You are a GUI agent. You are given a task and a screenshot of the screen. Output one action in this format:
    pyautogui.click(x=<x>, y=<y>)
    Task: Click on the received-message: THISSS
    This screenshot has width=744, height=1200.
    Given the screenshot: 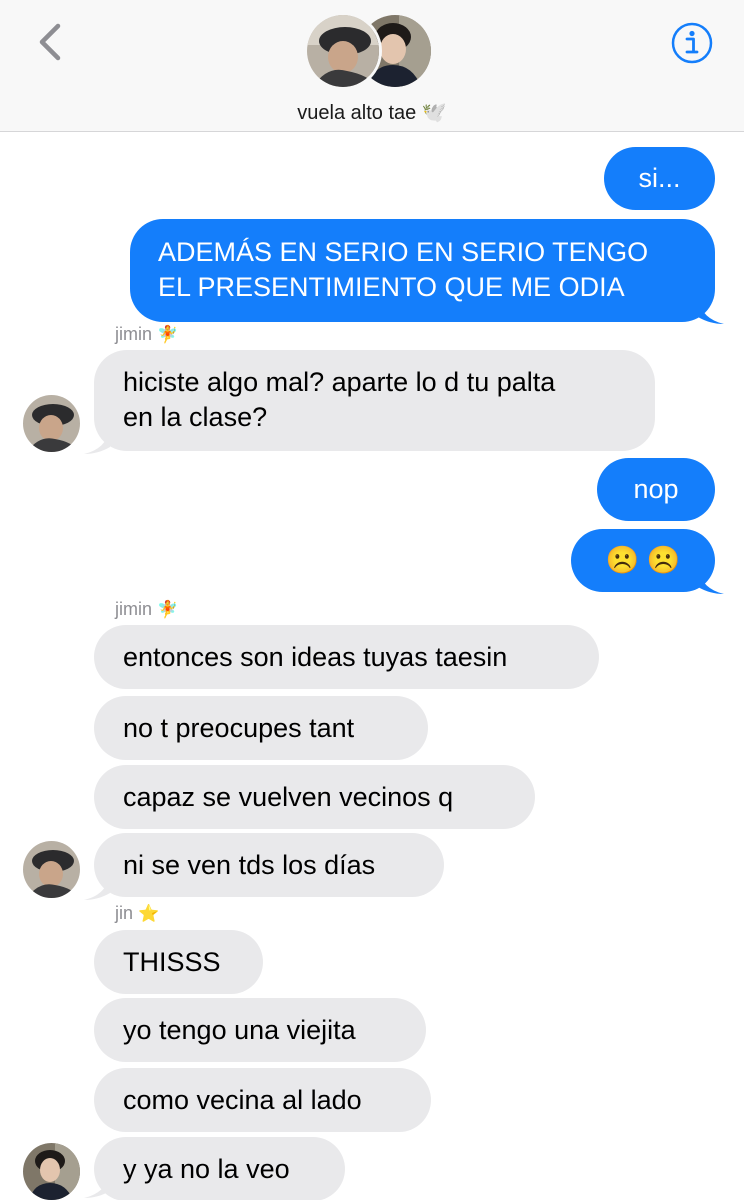 What is the action you would take?
    pyautogui.click(x=178, y=962)
    